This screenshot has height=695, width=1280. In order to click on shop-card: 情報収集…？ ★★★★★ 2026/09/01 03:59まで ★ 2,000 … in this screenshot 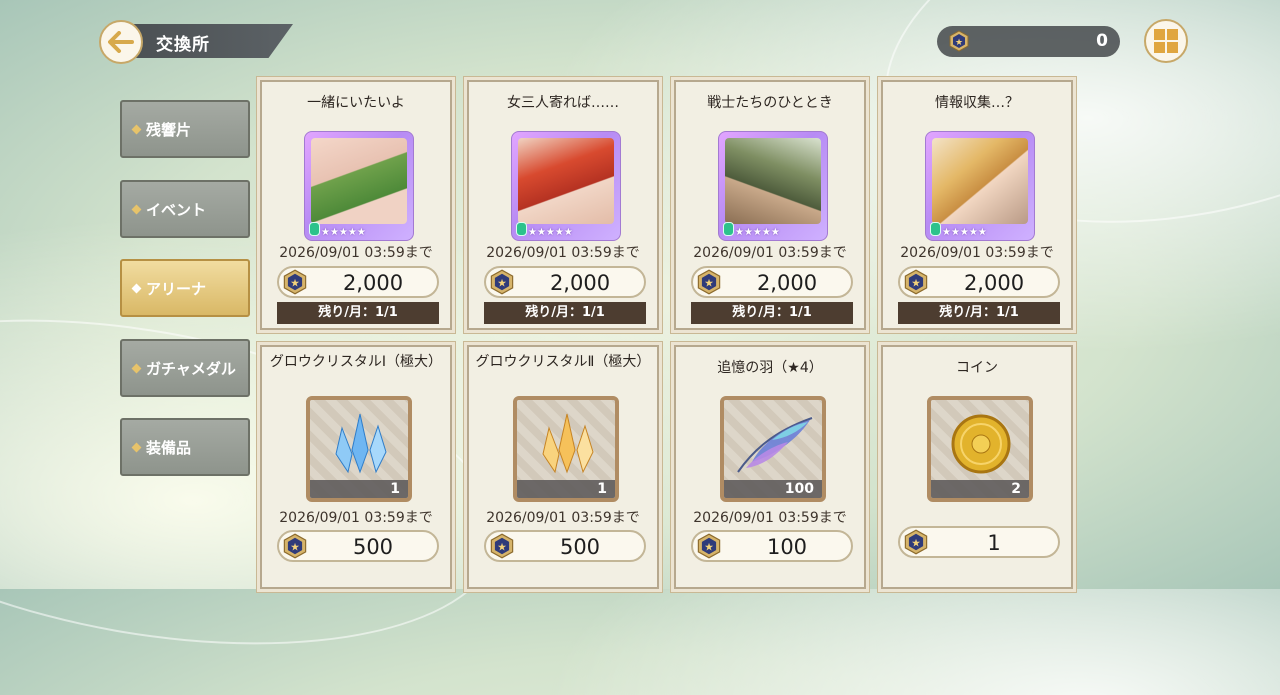, I will do `click(977, 205)`.